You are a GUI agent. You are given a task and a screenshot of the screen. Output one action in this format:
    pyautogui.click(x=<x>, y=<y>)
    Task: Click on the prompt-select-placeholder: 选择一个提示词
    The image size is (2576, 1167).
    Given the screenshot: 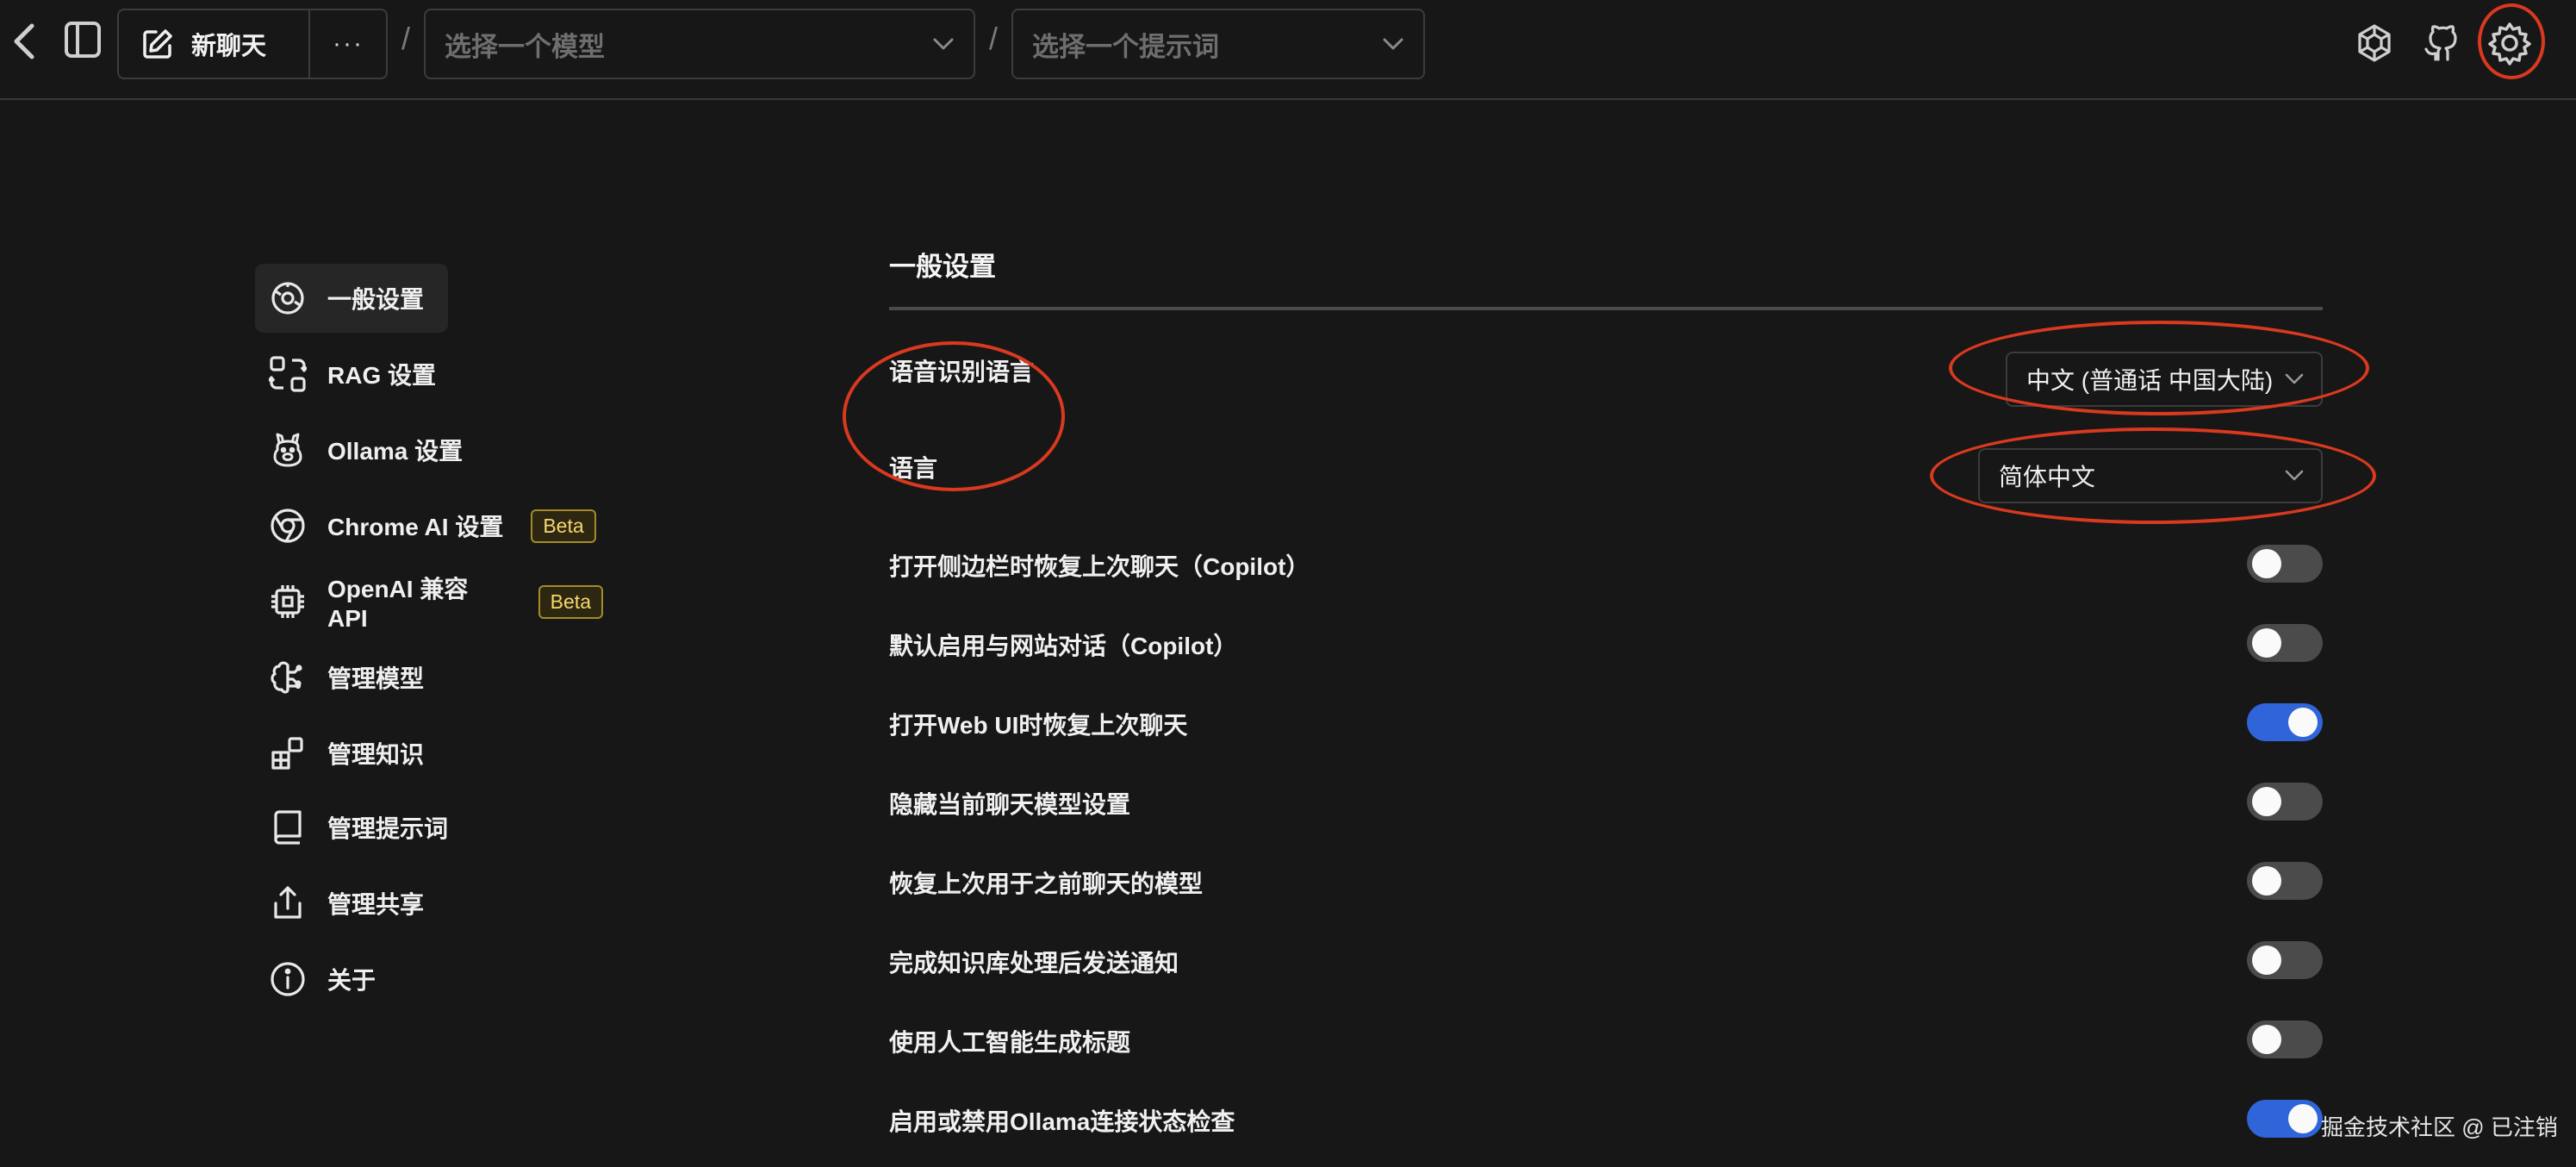 What is the action you would take?
    pyautogui.click(x=1126, y=46)
    